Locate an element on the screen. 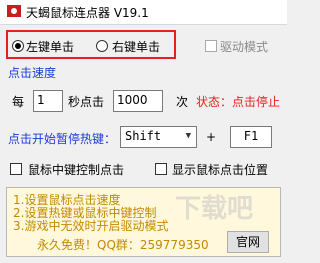 The width and height of the screenshot is (320, 263). right-click-label: 右键单击 is located at coordinates (136, 46).